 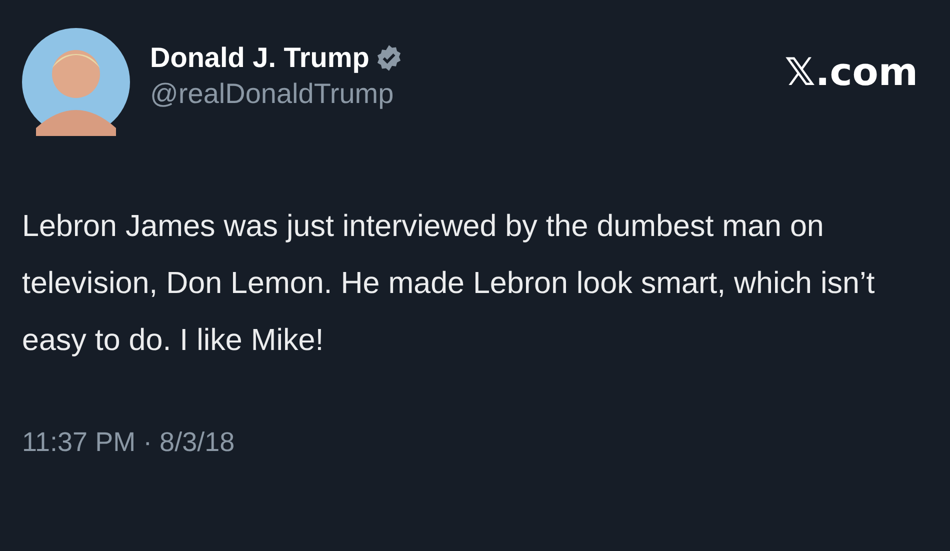 I want to click on author-name: Donald J. Trump, so click(x=260, y=58).